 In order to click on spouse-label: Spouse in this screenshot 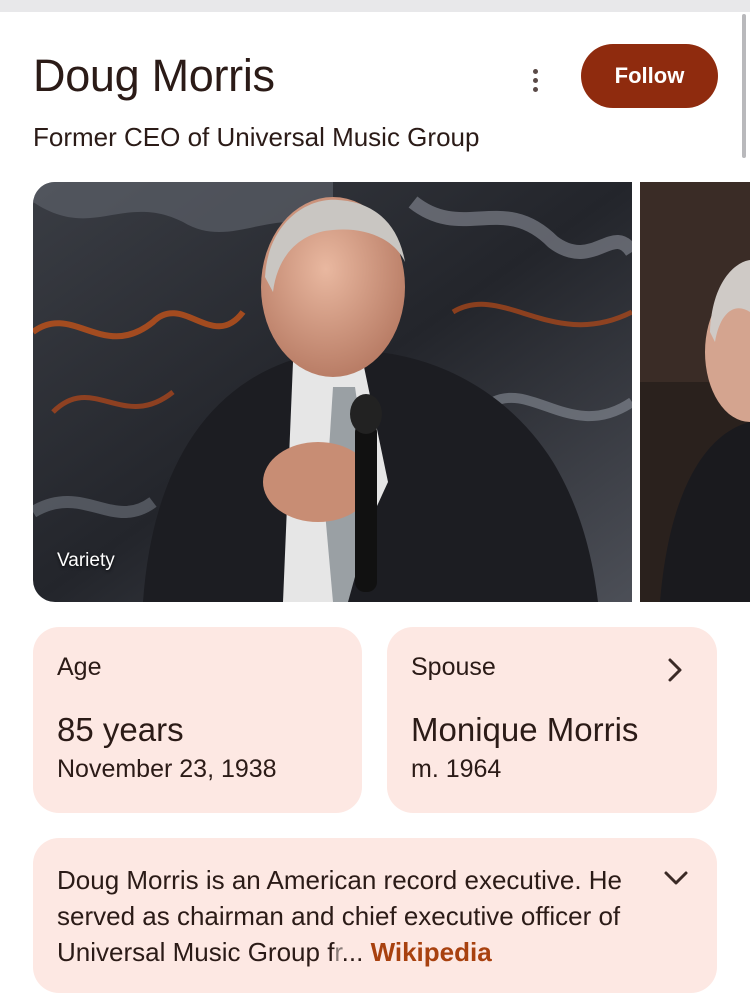, I will do `click(453, 667)`.